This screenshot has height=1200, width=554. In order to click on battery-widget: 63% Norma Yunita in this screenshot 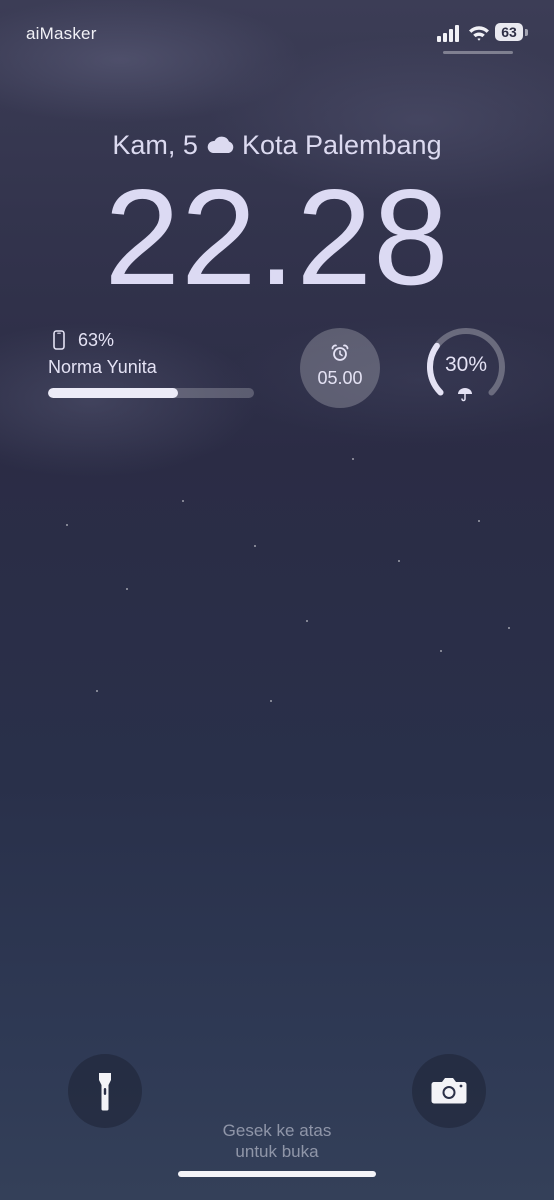, I will do `click(153, 365)`.